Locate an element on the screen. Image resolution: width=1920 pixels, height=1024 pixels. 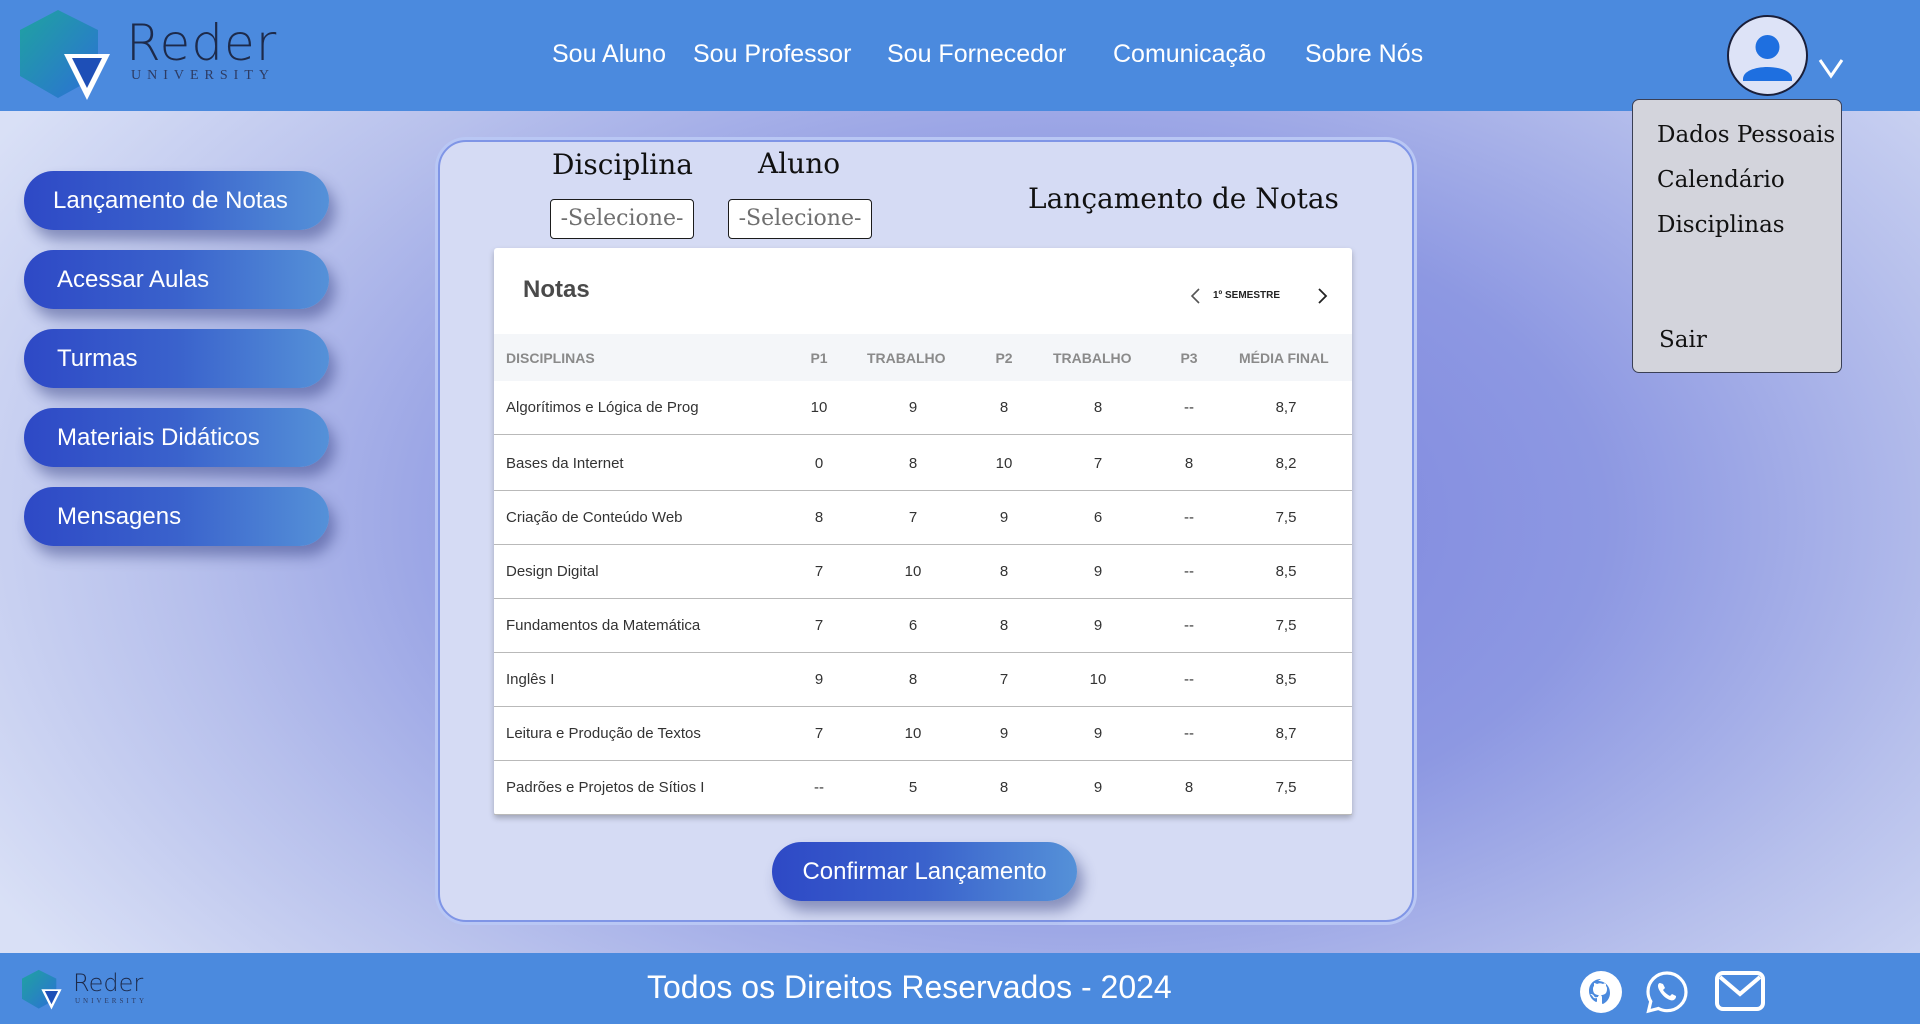
menu-item-calendario: Calendário is located at coordinates (1721, 180).